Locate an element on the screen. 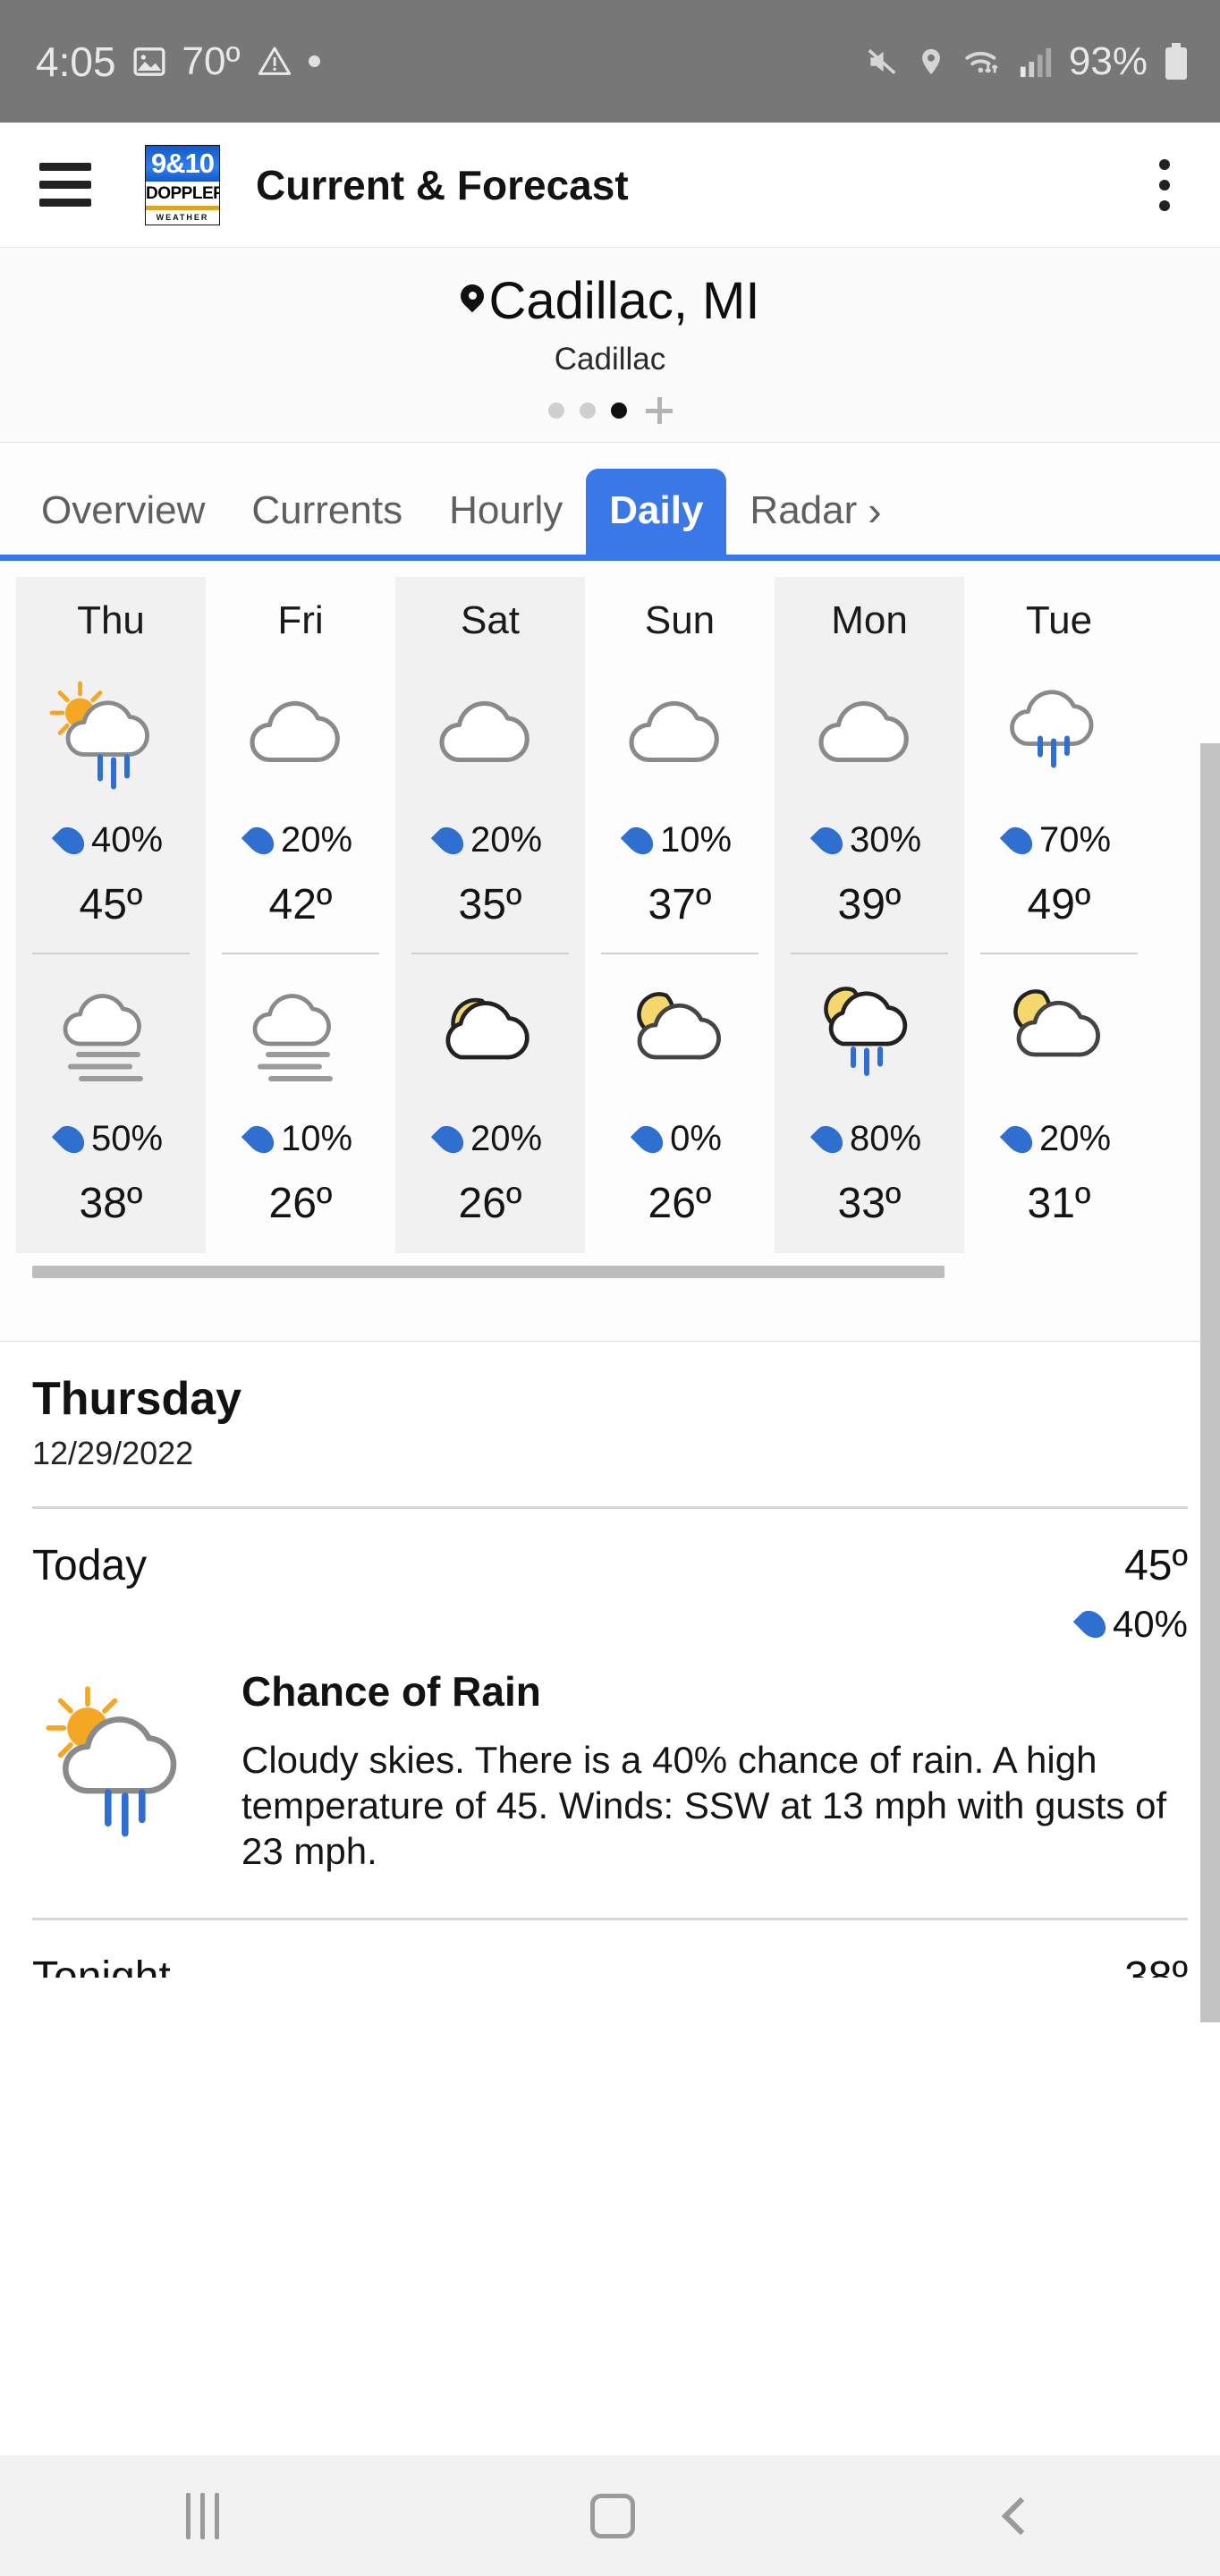 The height and width of the screenshot is (2576, 1220). daily-card: Fri 20% 42º 10% 26º is located at coordinates (301, 915).